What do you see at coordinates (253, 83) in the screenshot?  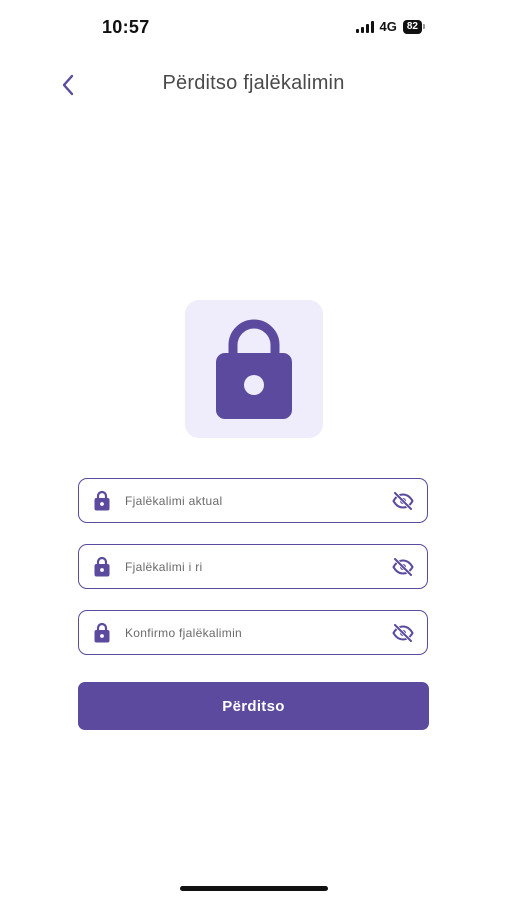 I see `page-title: Përditso fjalëkalimin` at bounding box center [253, 83].